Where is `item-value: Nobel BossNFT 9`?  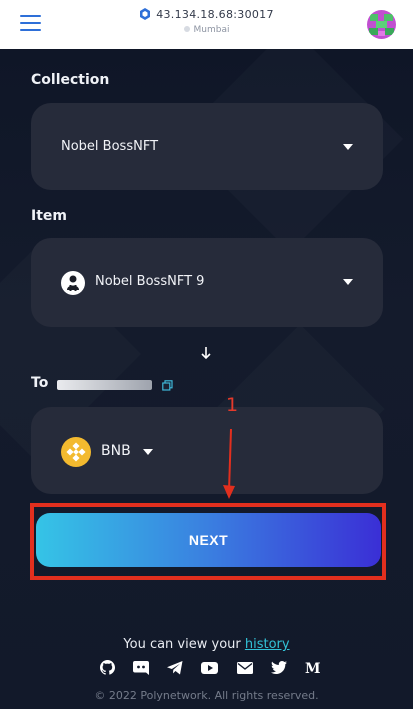 item-value: Nobel BossNFT 9 is located at coordinates (150, 281).